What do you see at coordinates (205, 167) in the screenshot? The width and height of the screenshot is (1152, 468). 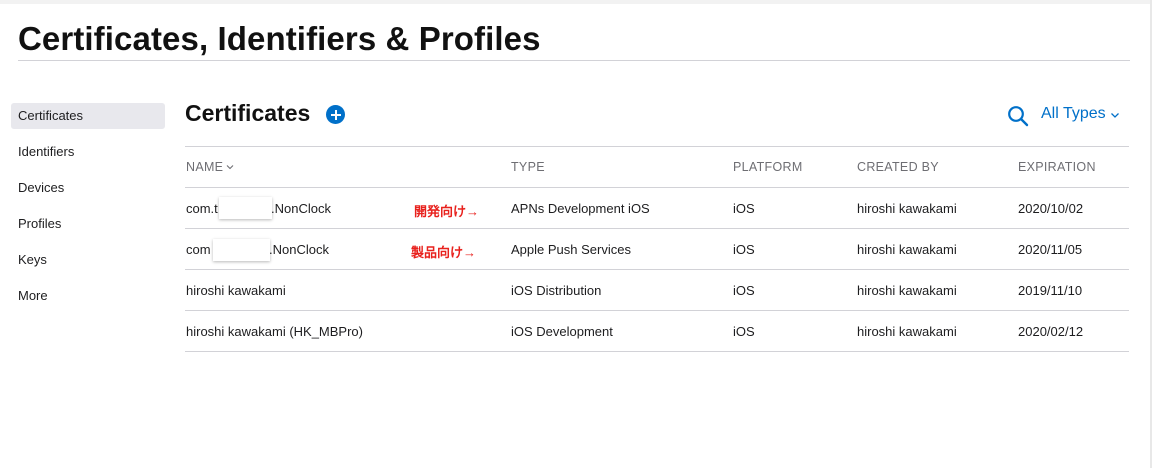 I see `column-header-name-label: NAME` at bounding box center [205, 167].